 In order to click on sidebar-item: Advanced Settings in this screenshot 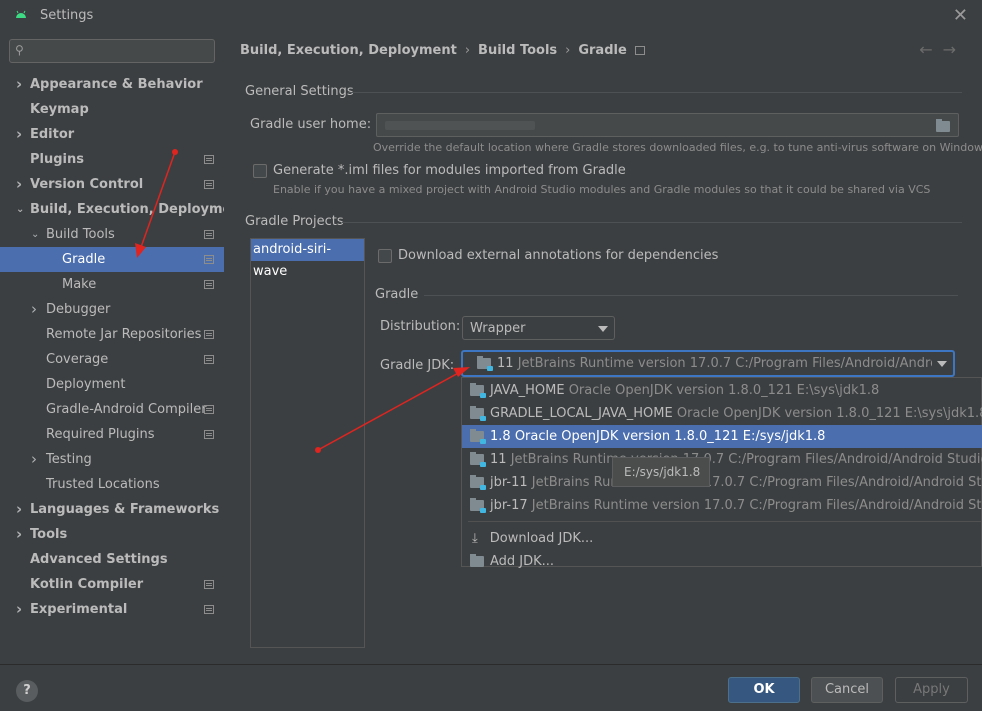, I will do `click(112, 559)`.